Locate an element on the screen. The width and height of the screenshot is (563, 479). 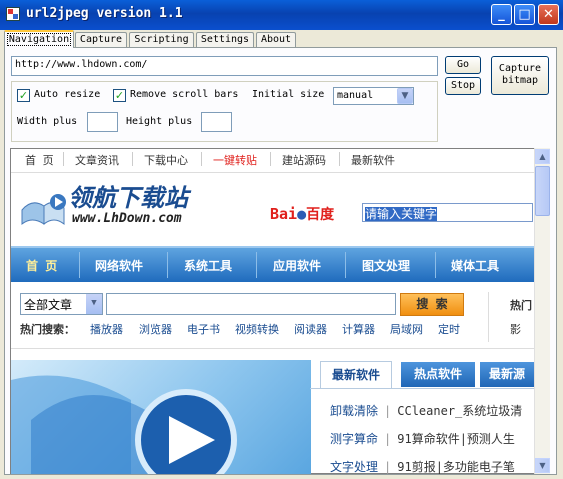
promo-banner is located at coordinates (161, 417).